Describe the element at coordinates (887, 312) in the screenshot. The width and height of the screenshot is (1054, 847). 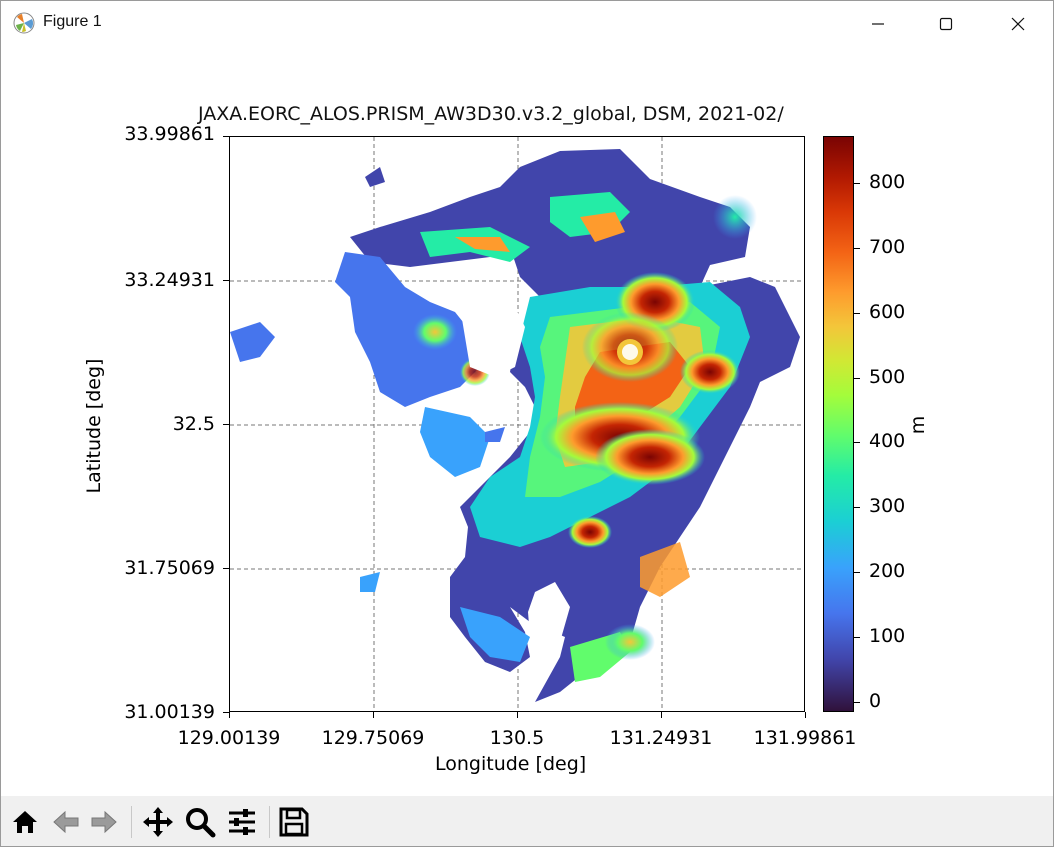
I see `colorbar-tick-label: 600` at that location.